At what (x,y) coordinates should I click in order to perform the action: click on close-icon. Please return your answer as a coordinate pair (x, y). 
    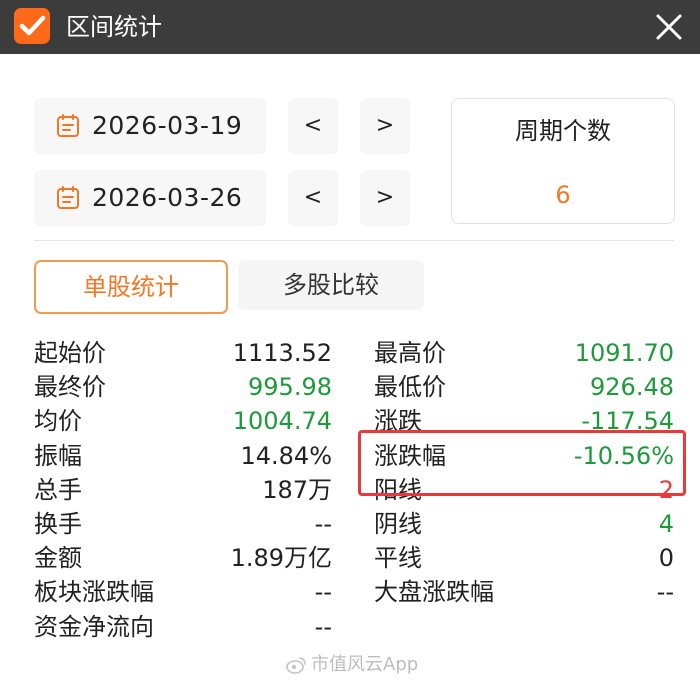
    Looking at the image, I should click on (669, 27).